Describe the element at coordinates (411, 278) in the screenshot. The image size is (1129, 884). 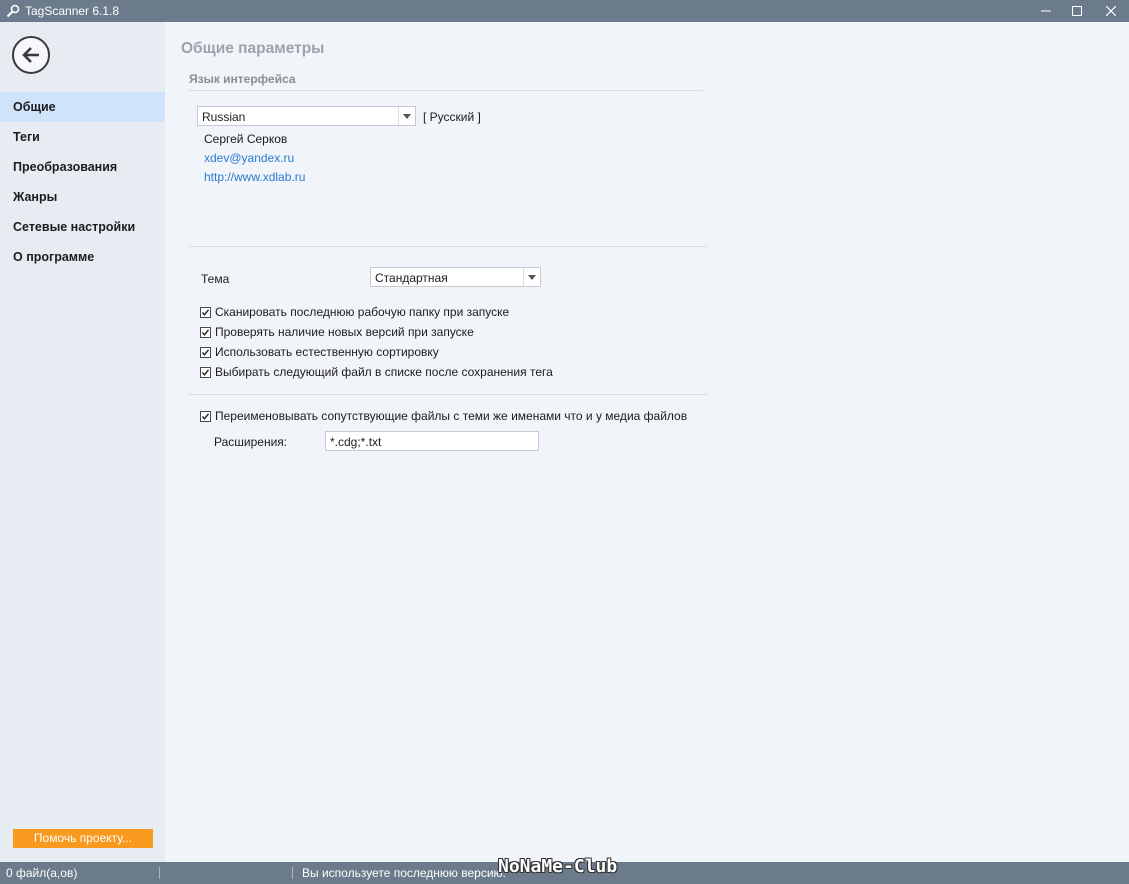
I see `theme-value: Стандартная` at that location.